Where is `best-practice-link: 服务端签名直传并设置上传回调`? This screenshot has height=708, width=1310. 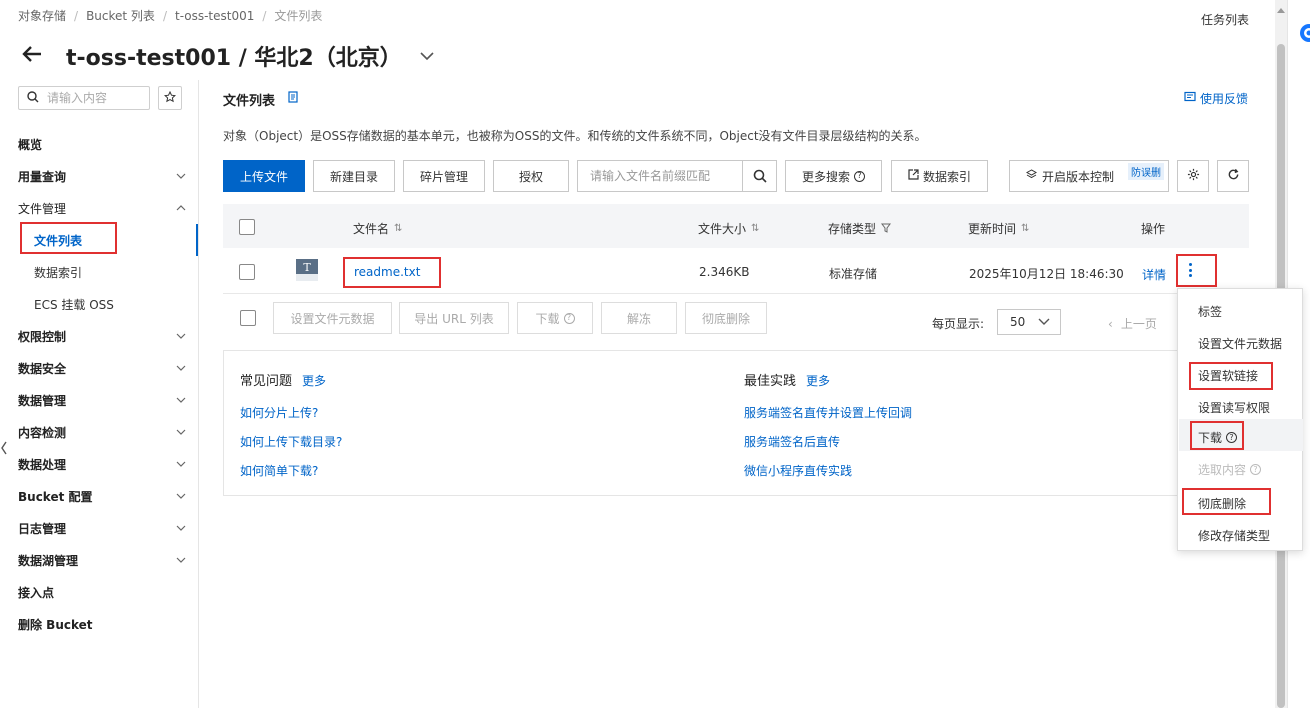
best-practice-link: 服务端签名直传并设置上传回调 is located at coordinates (828, 412).